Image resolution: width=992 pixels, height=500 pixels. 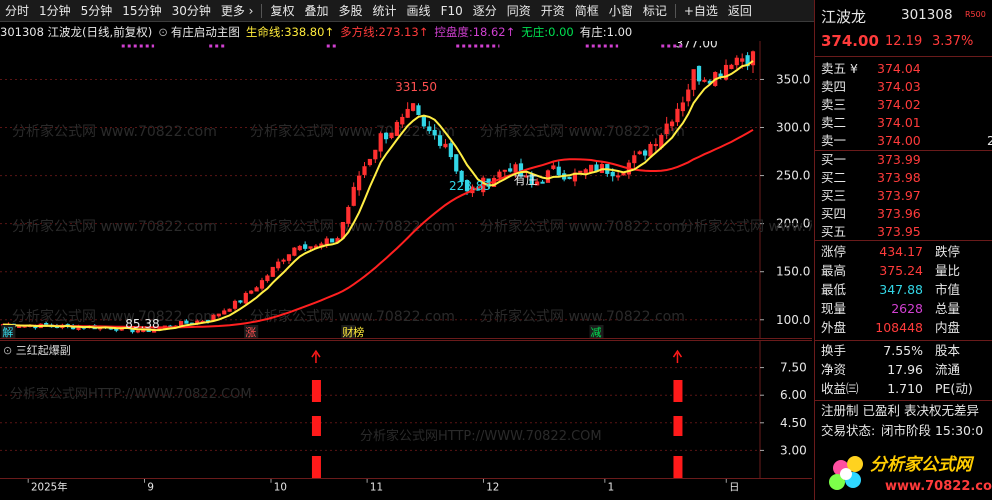 I want to click on stat-row: 收益㈢ 1.710 PE(动), so click(x=905, y=389).